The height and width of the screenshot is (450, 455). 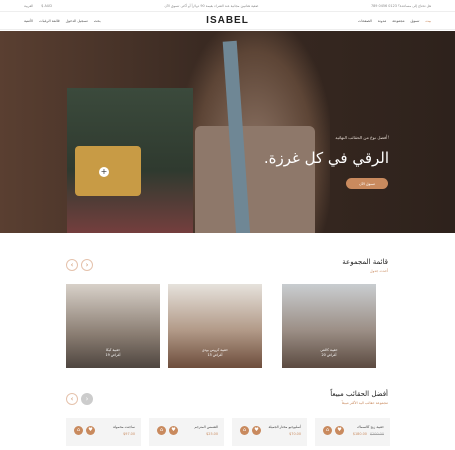 I want to click on hero-eyebrow: أفضل نوع من الحقائب النهائية!, so click(x=362, y=137).